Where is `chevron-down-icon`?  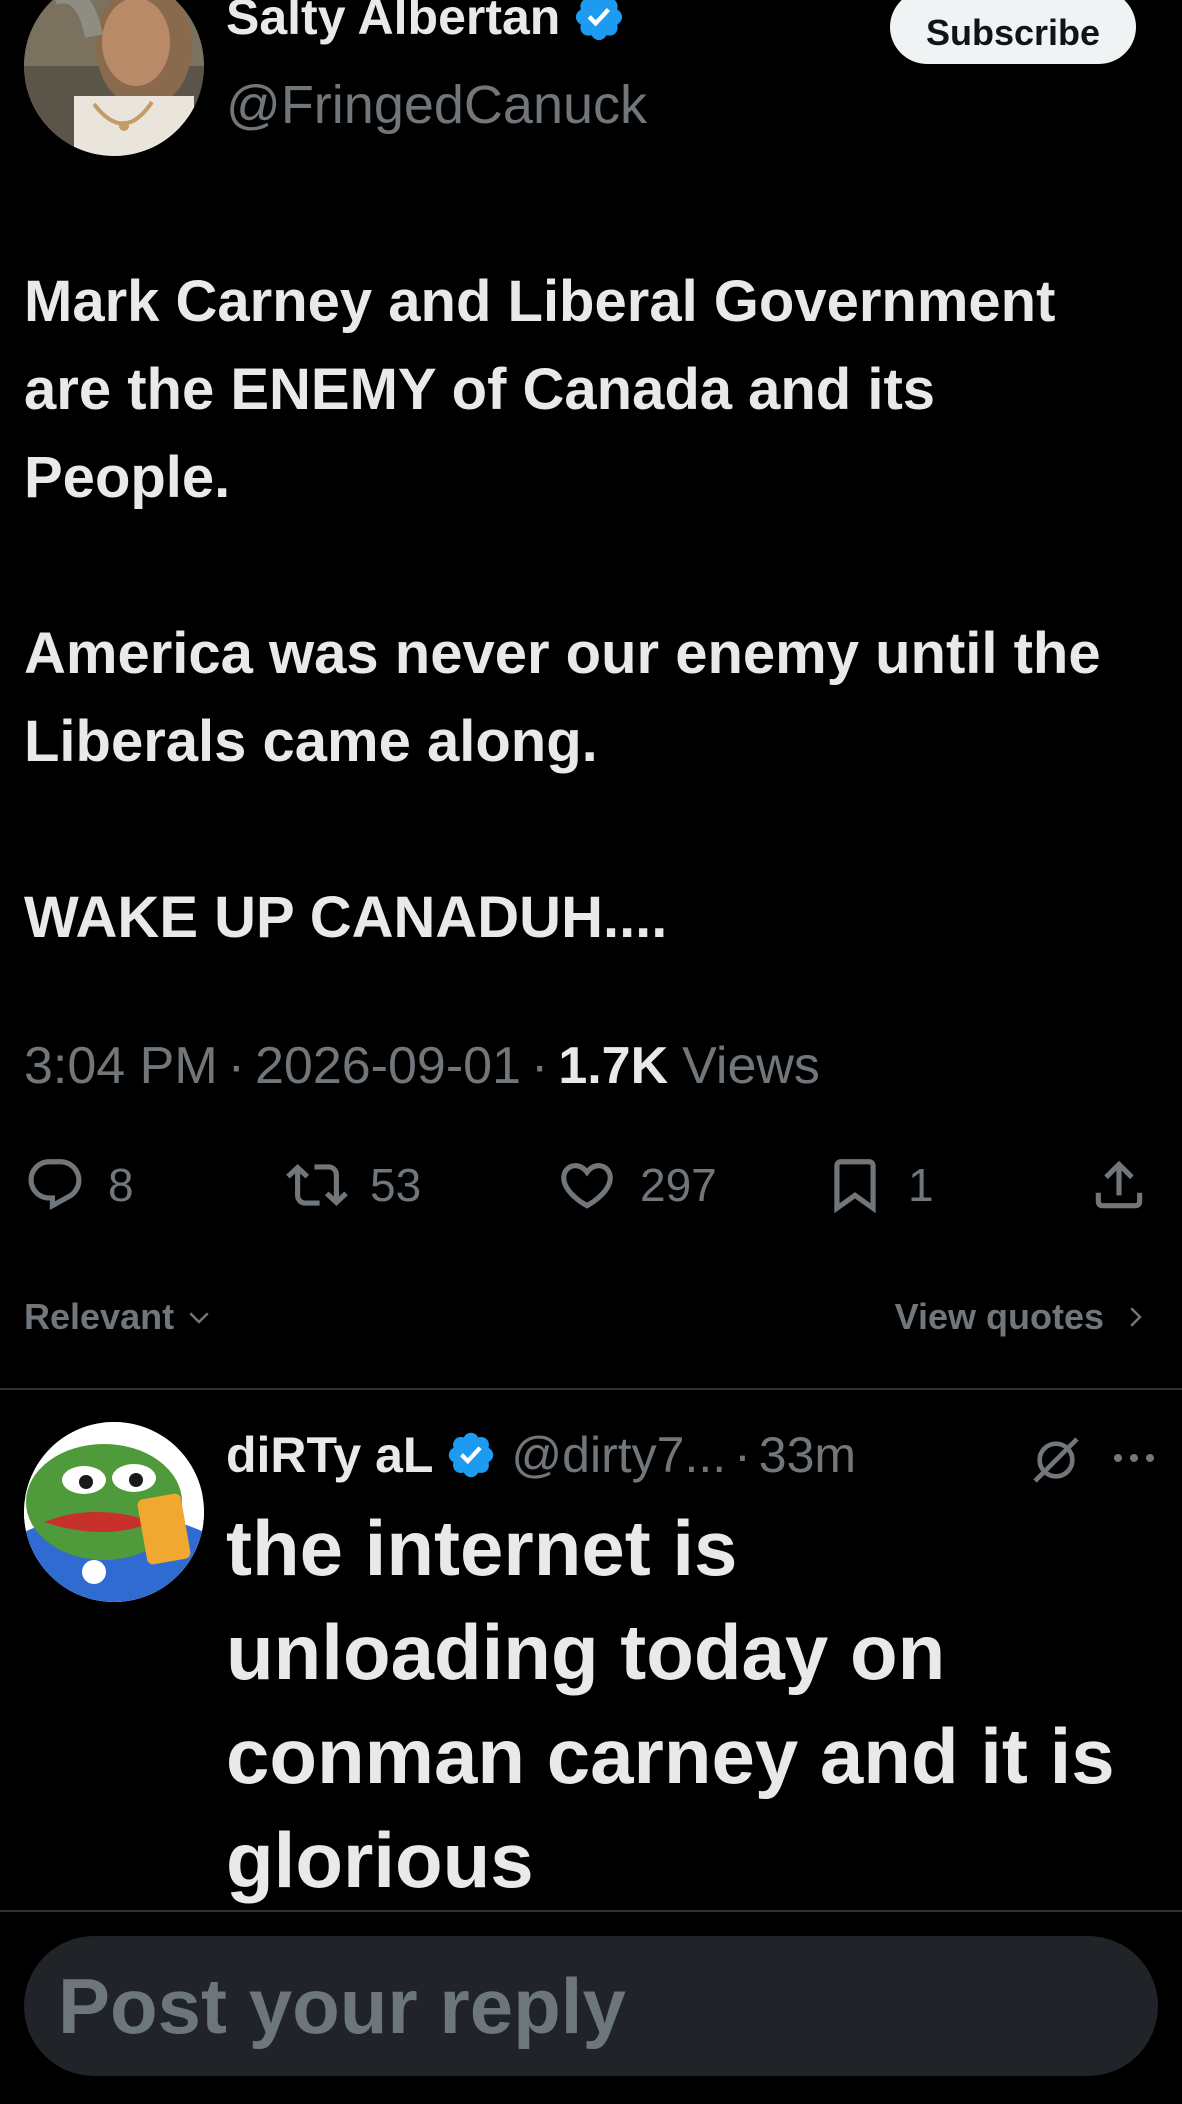
chevron-down-icon is located at coordinates (199, 1318).